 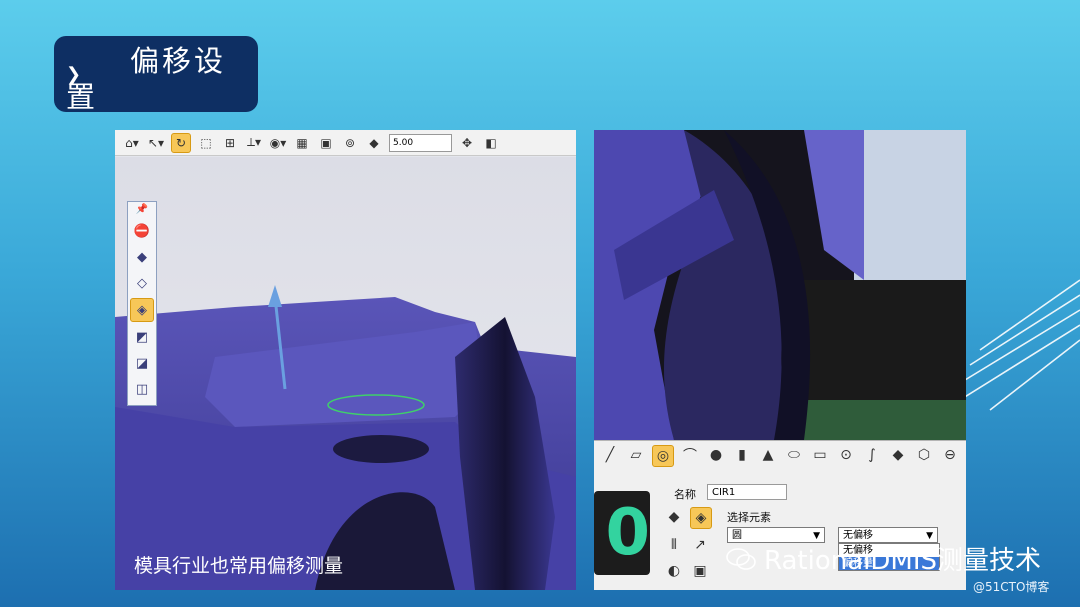 What do you see at coordinates (688, 544) in the screenshot?
I see `option-icons: ◆ ◈ ⫴ ↗ ◐ ▣` at bounding box center [688, 544].